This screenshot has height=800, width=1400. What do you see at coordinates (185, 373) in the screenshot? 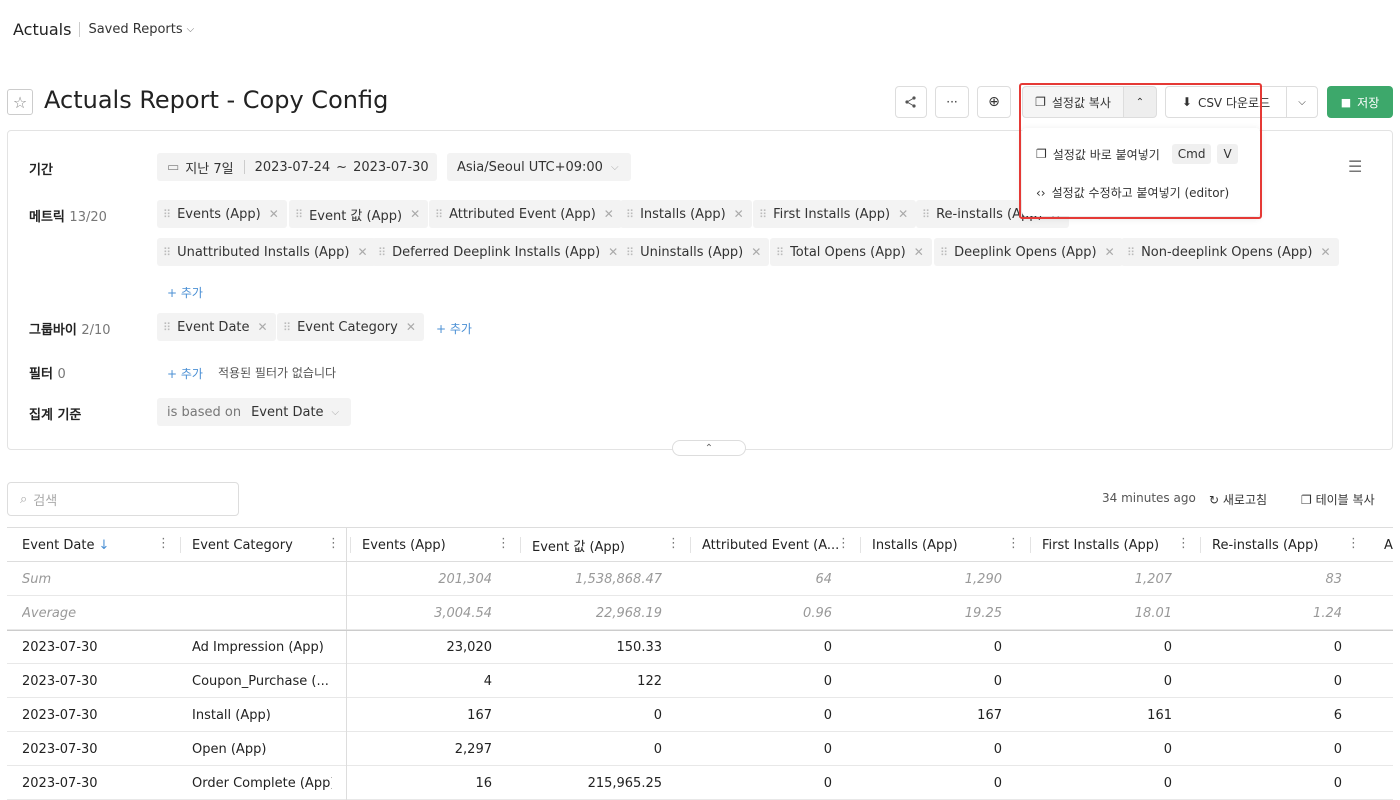
I see `add-filter-button: + 추가` at bounding box center [185, 373].